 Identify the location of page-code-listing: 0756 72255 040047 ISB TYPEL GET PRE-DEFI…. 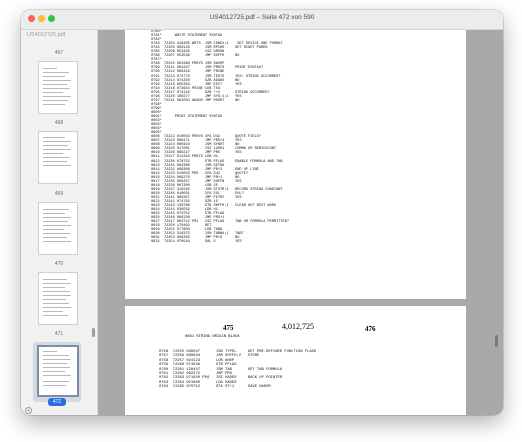
(237, 370).